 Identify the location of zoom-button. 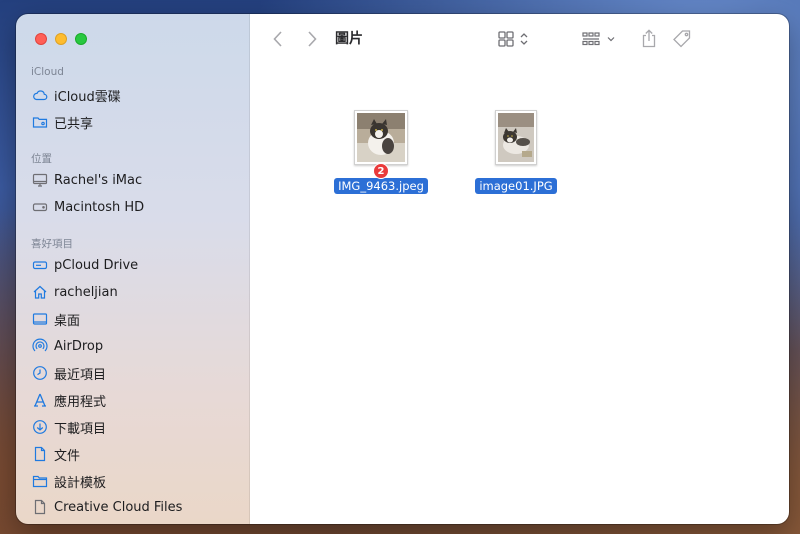
(81, 39).